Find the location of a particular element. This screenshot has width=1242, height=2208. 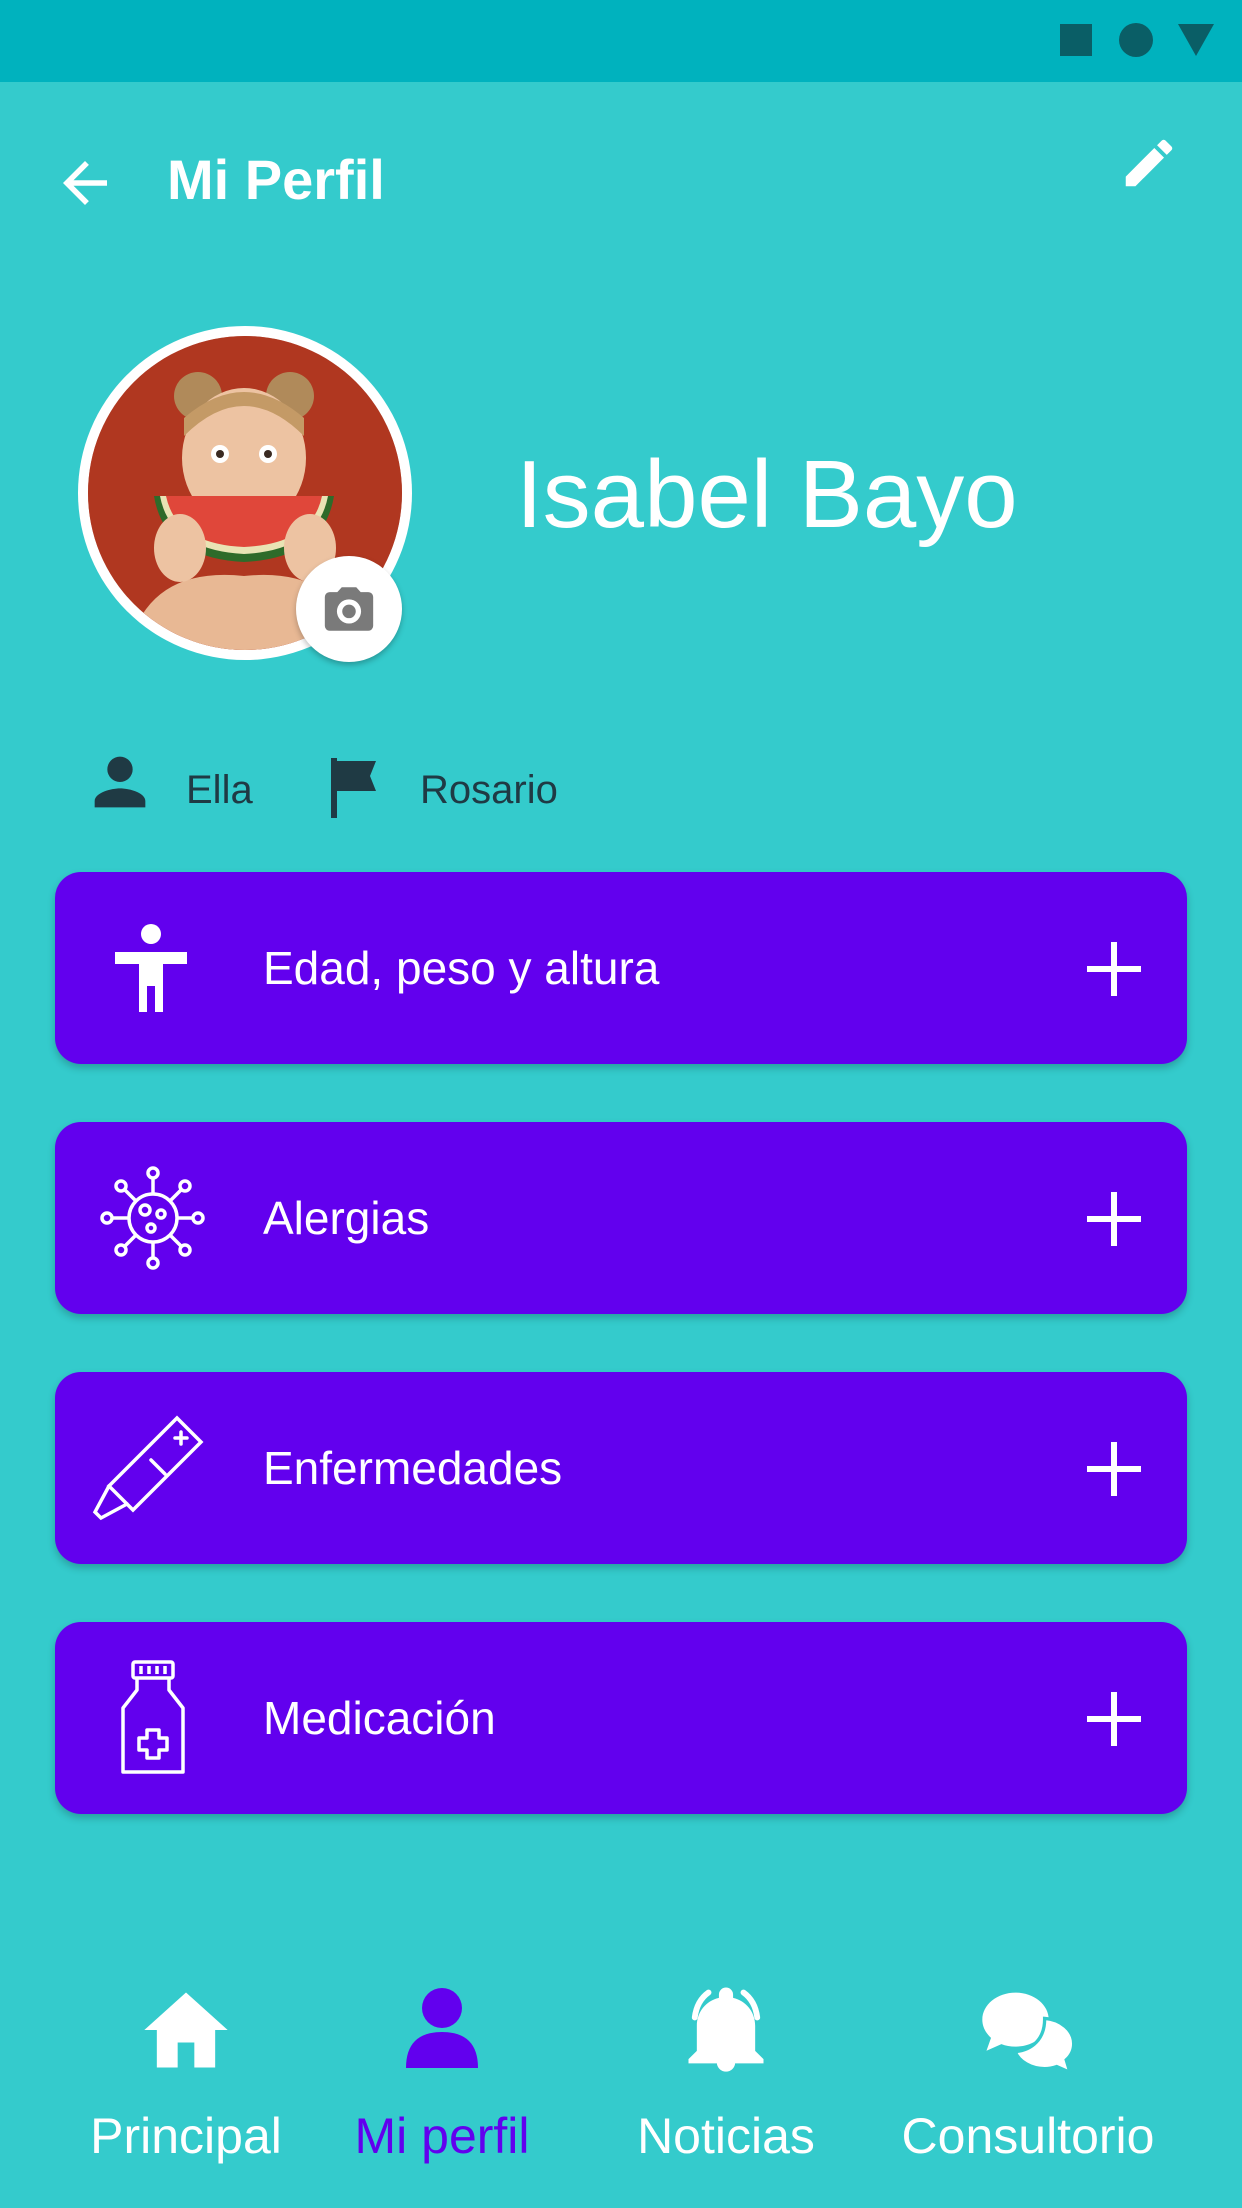

card-label: Medicación is located at coordinates (379, 1718).